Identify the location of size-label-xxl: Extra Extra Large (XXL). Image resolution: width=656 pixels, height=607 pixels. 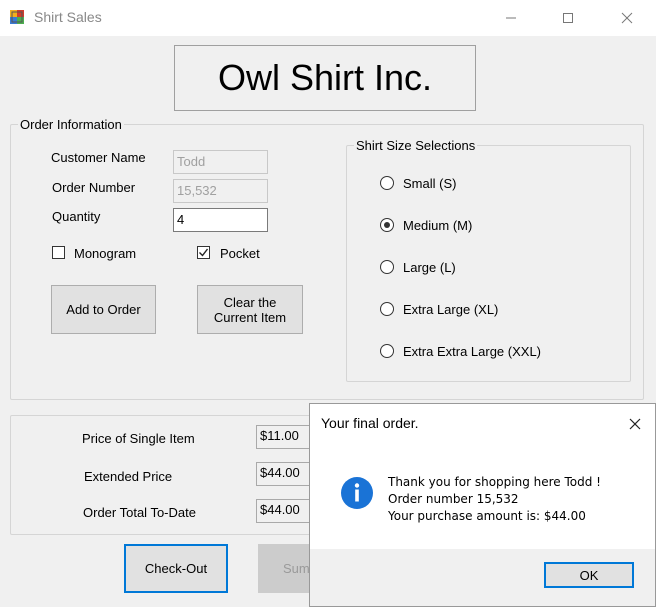
(472, 351).